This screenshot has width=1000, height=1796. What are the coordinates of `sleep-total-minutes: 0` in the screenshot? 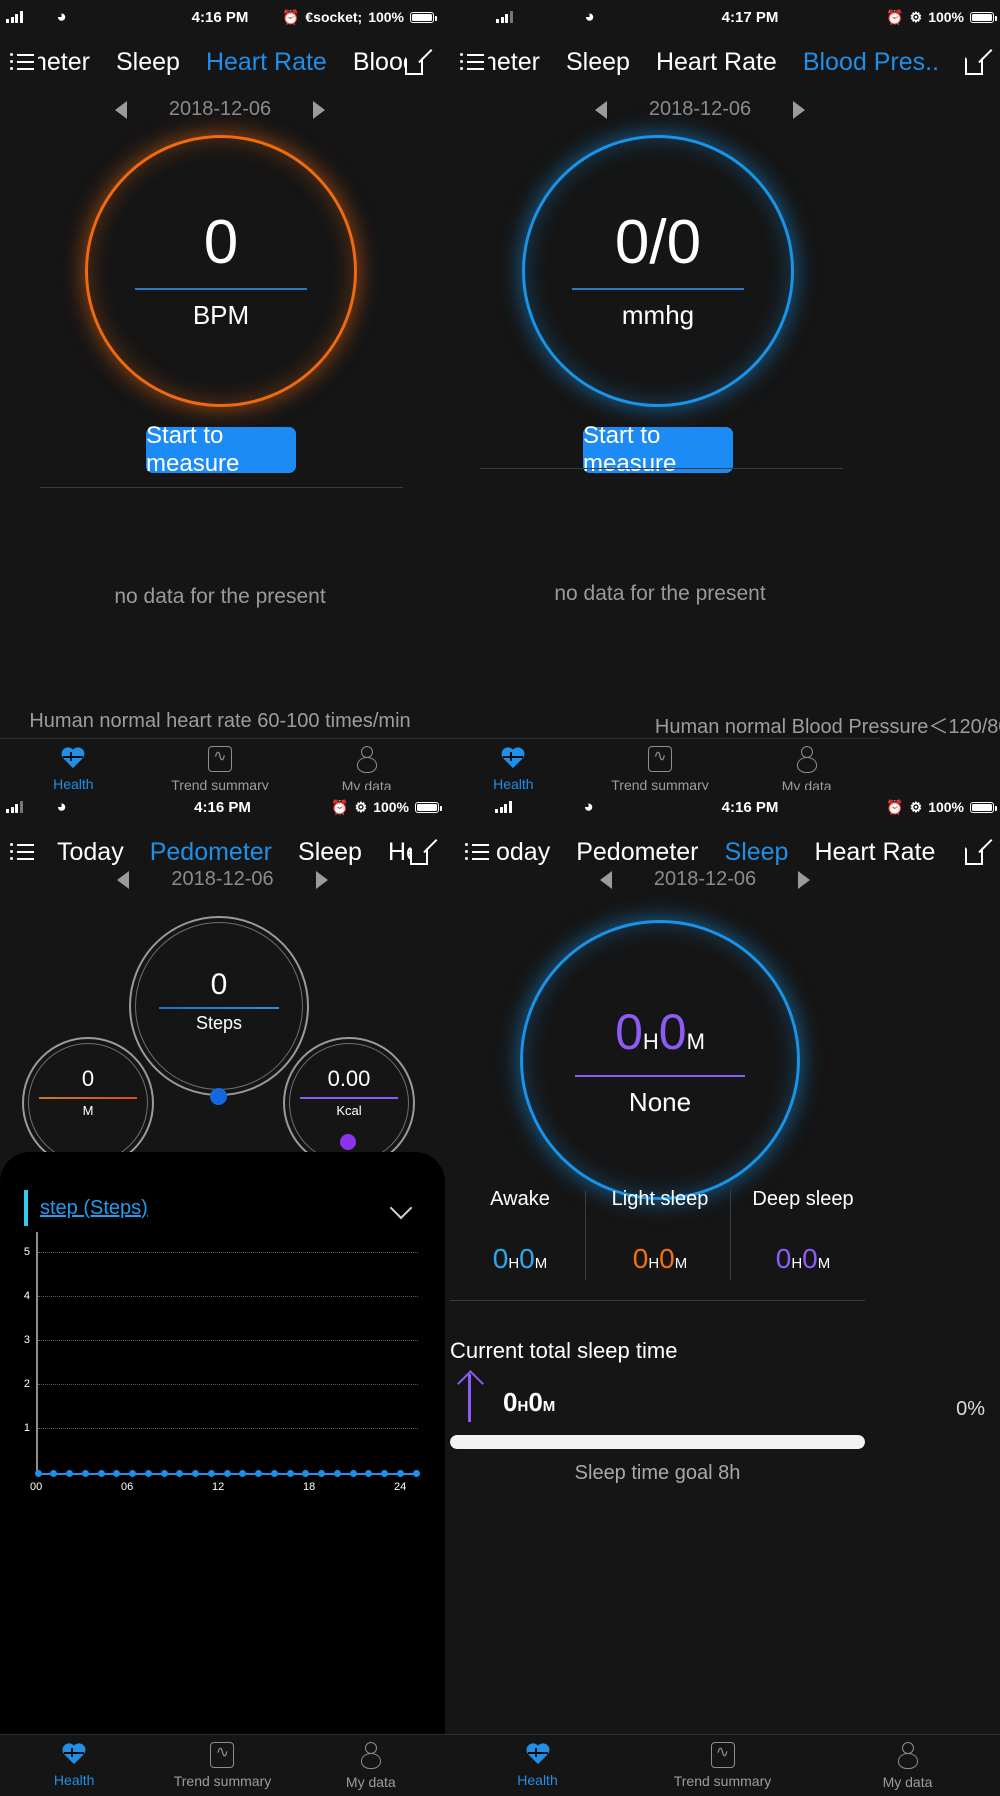 It's located at (672, 1031).